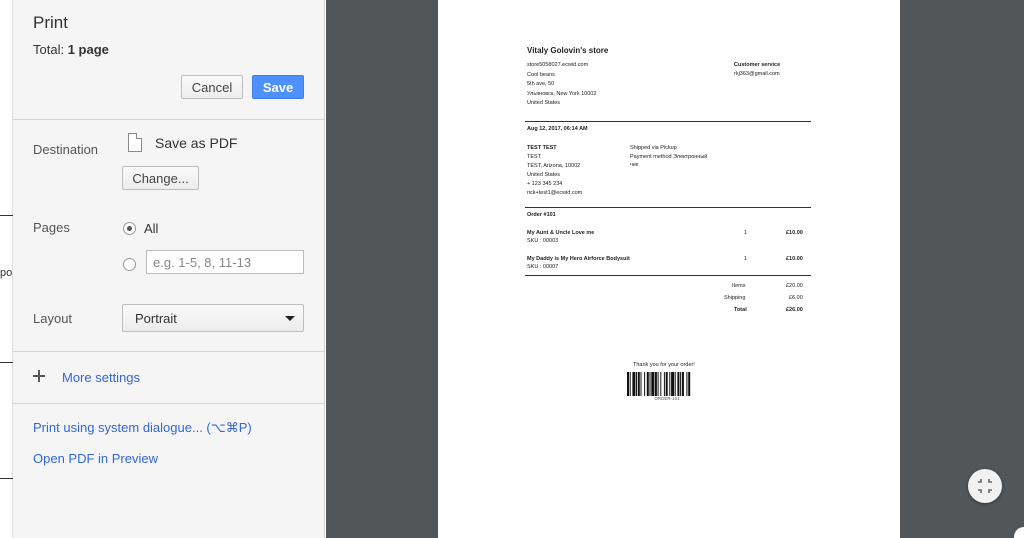 This screenshot has height=538, width=1024. Describe the element at coordinates (667, 398) in the screenshot. I see `barcode-caption: ORDER-101` at that location.